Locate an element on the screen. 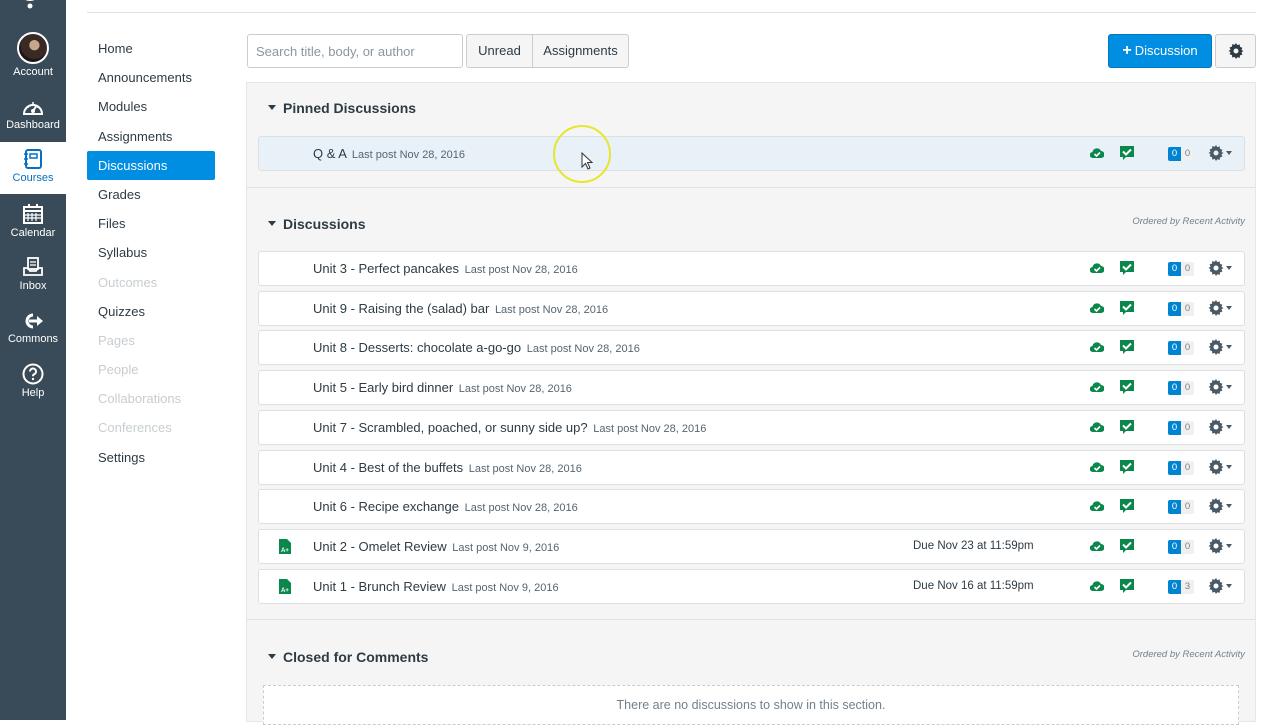  global-nav-label: Inbox is located at coordinates (33, 286).